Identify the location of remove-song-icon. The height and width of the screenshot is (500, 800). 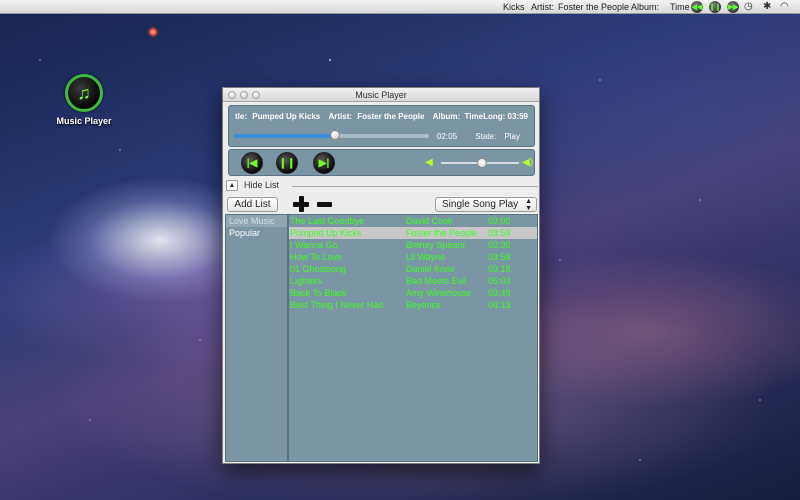
(325, 204).